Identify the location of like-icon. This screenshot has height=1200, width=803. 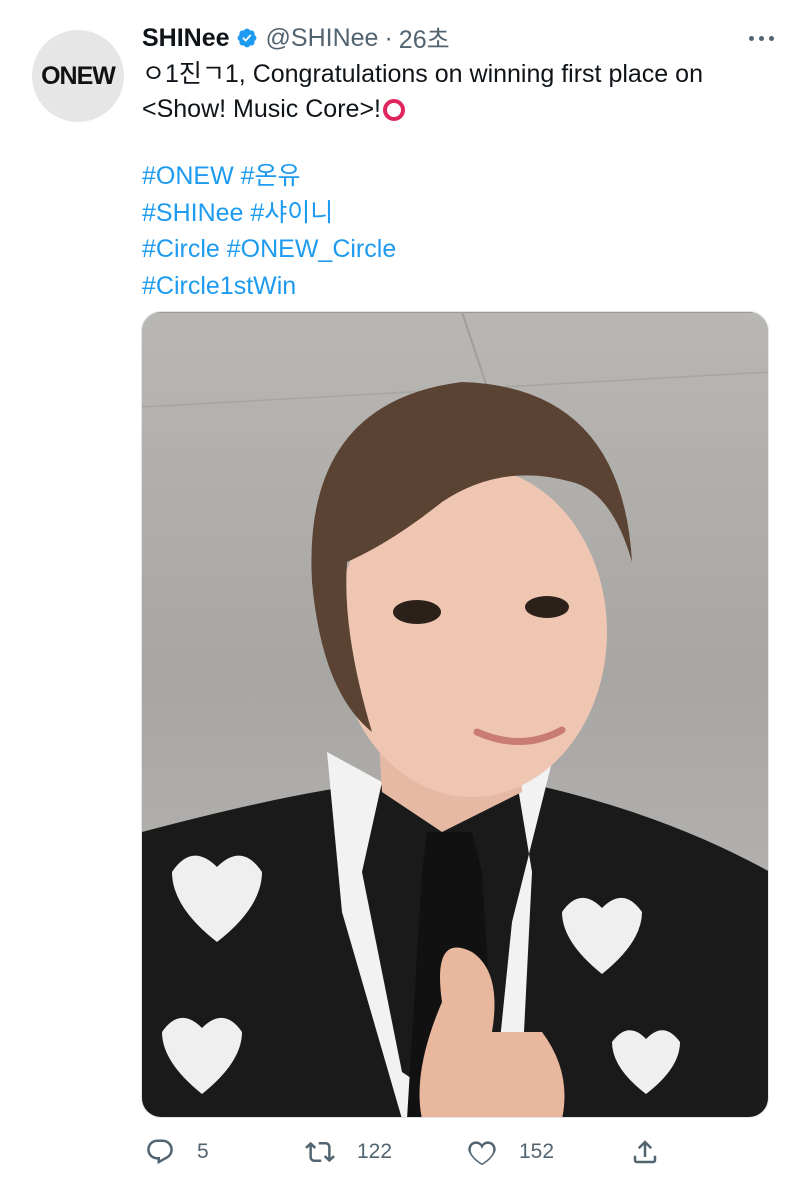
(482, 1153).